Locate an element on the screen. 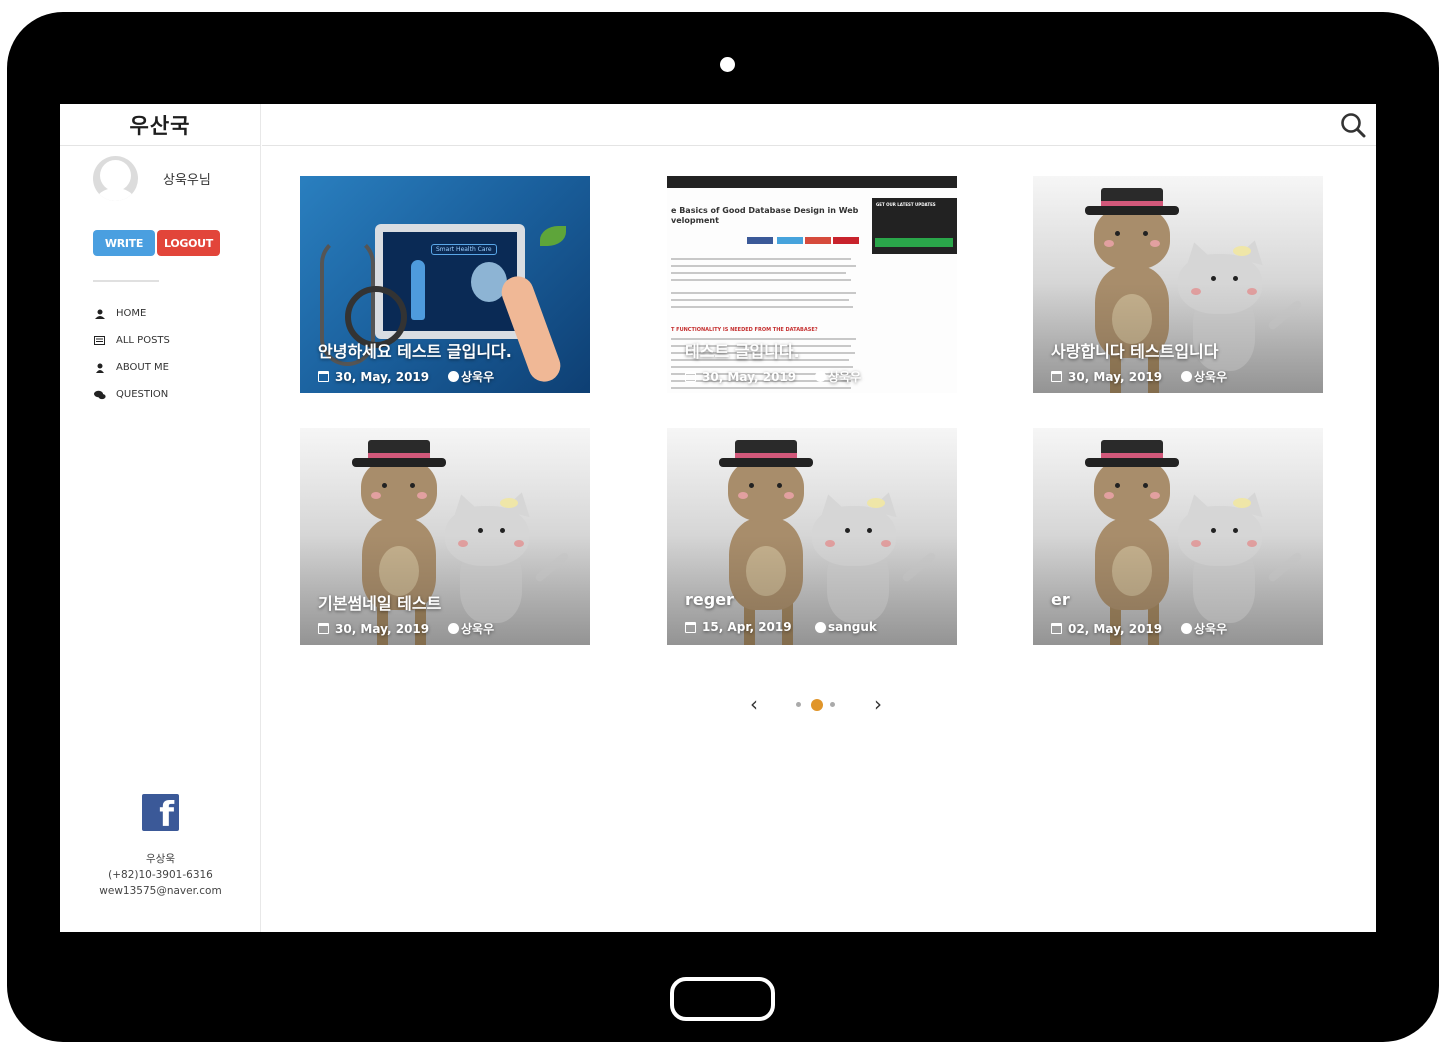 The height and width of the screenshot is (1050, 1450). post-card: er 02, May, 2019 상욱우 is located at coordinates (1178, 536).